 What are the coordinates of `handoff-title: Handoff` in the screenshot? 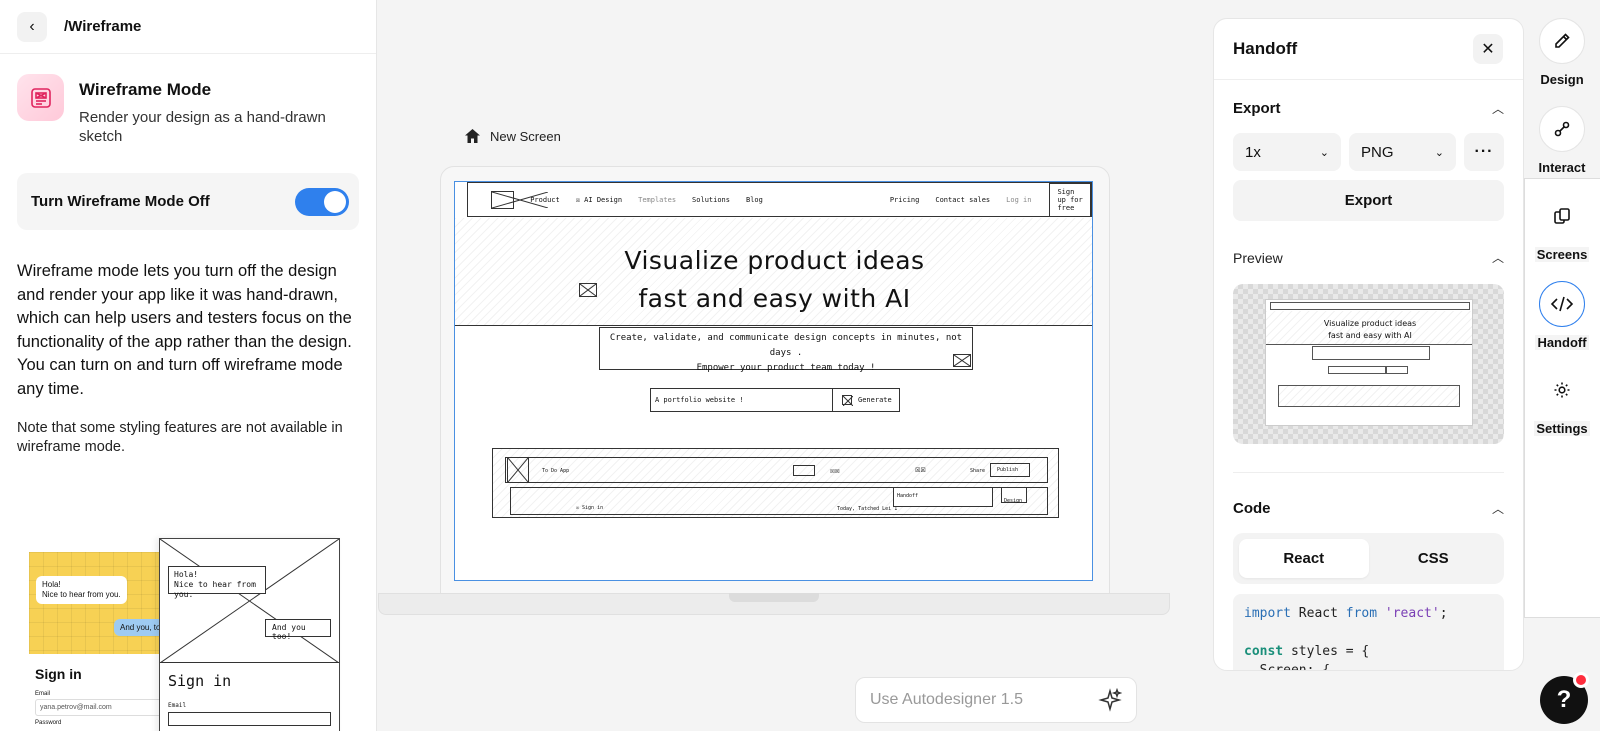 It's located at (1265, 48).